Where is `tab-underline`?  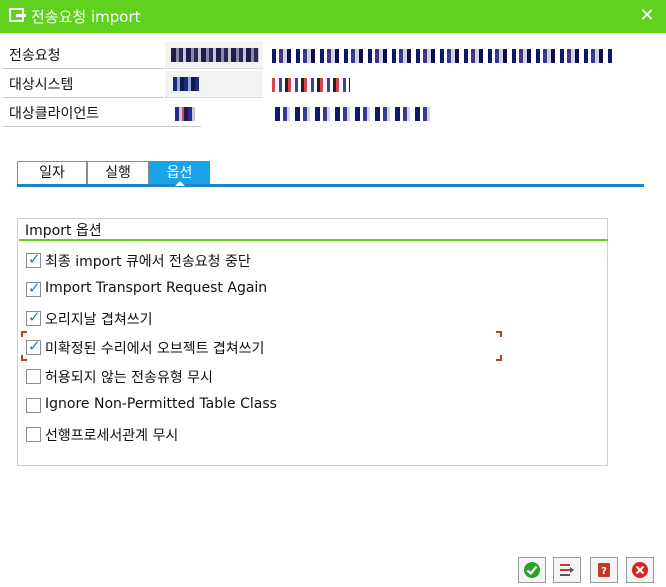 tab-underline is located at coordinates (330, 185).